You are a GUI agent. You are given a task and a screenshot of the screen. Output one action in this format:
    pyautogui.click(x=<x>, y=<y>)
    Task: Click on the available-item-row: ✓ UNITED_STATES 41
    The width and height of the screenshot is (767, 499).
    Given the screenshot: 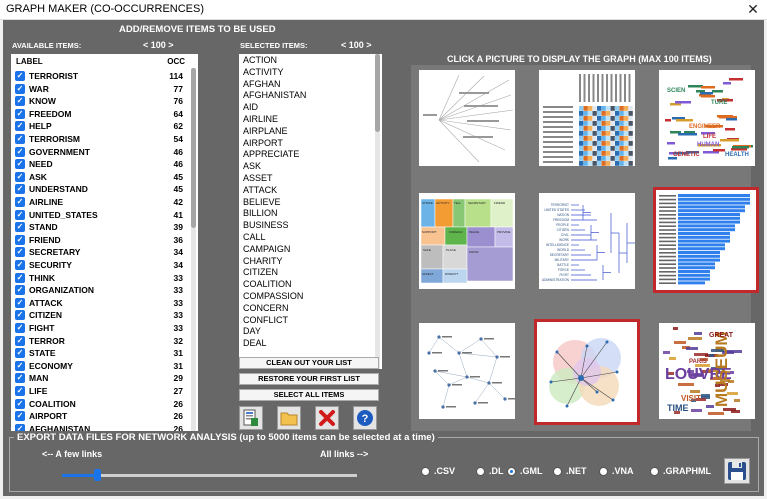 What is the action you would take?
    pyautogui.click(x=100, y=215)
    